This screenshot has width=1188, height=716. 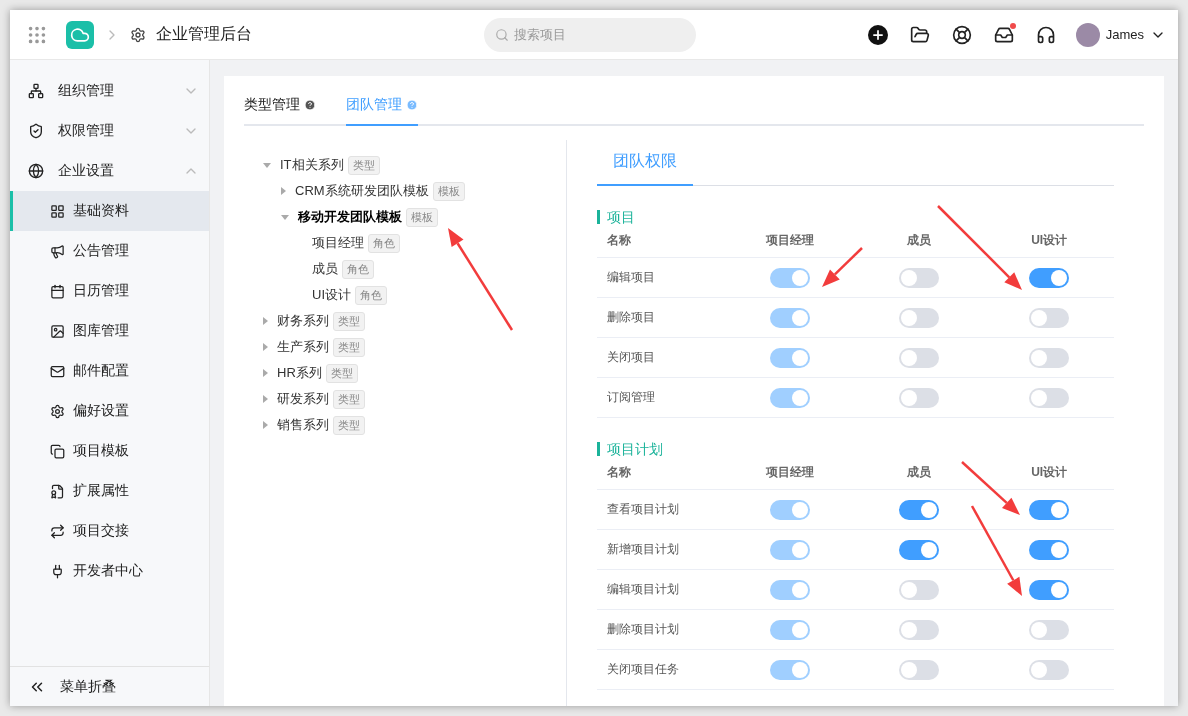 What do you see at coordinates (36, 91) in the screenshot?
I see `hierarchy-icon` at bounding box center [36, 91].